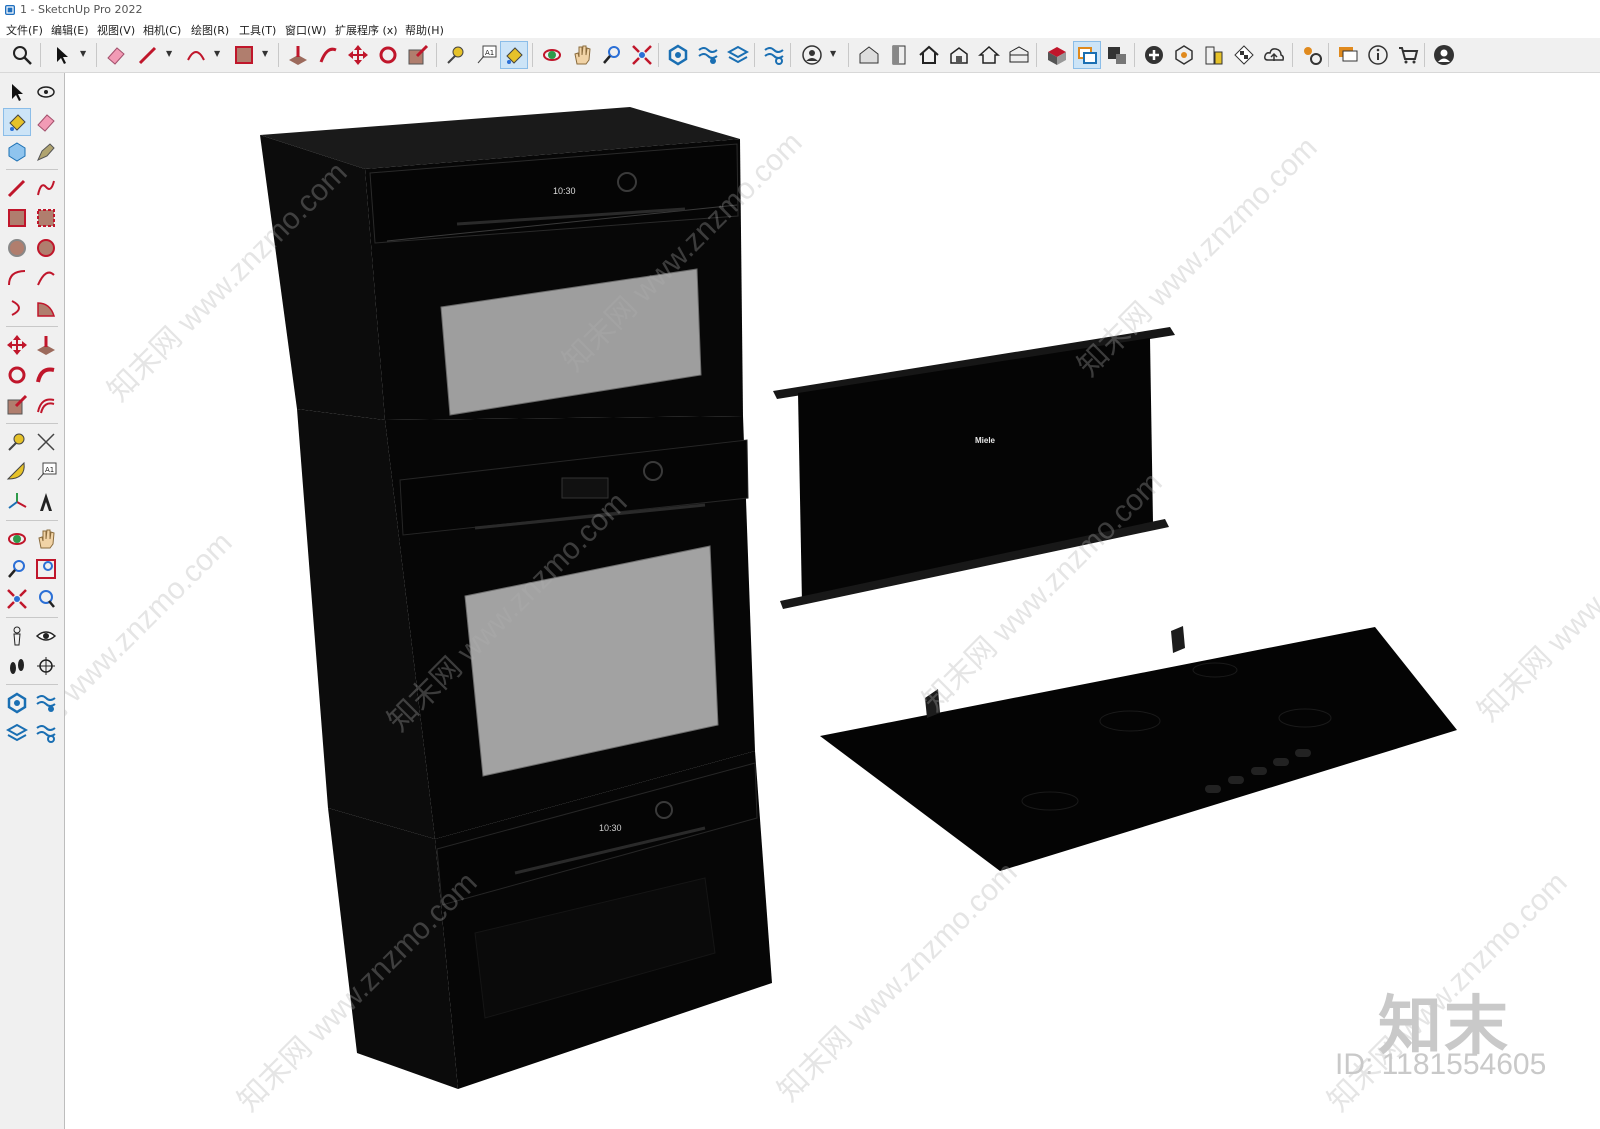  I want to click on trimble-icon, so click(1184, 55).